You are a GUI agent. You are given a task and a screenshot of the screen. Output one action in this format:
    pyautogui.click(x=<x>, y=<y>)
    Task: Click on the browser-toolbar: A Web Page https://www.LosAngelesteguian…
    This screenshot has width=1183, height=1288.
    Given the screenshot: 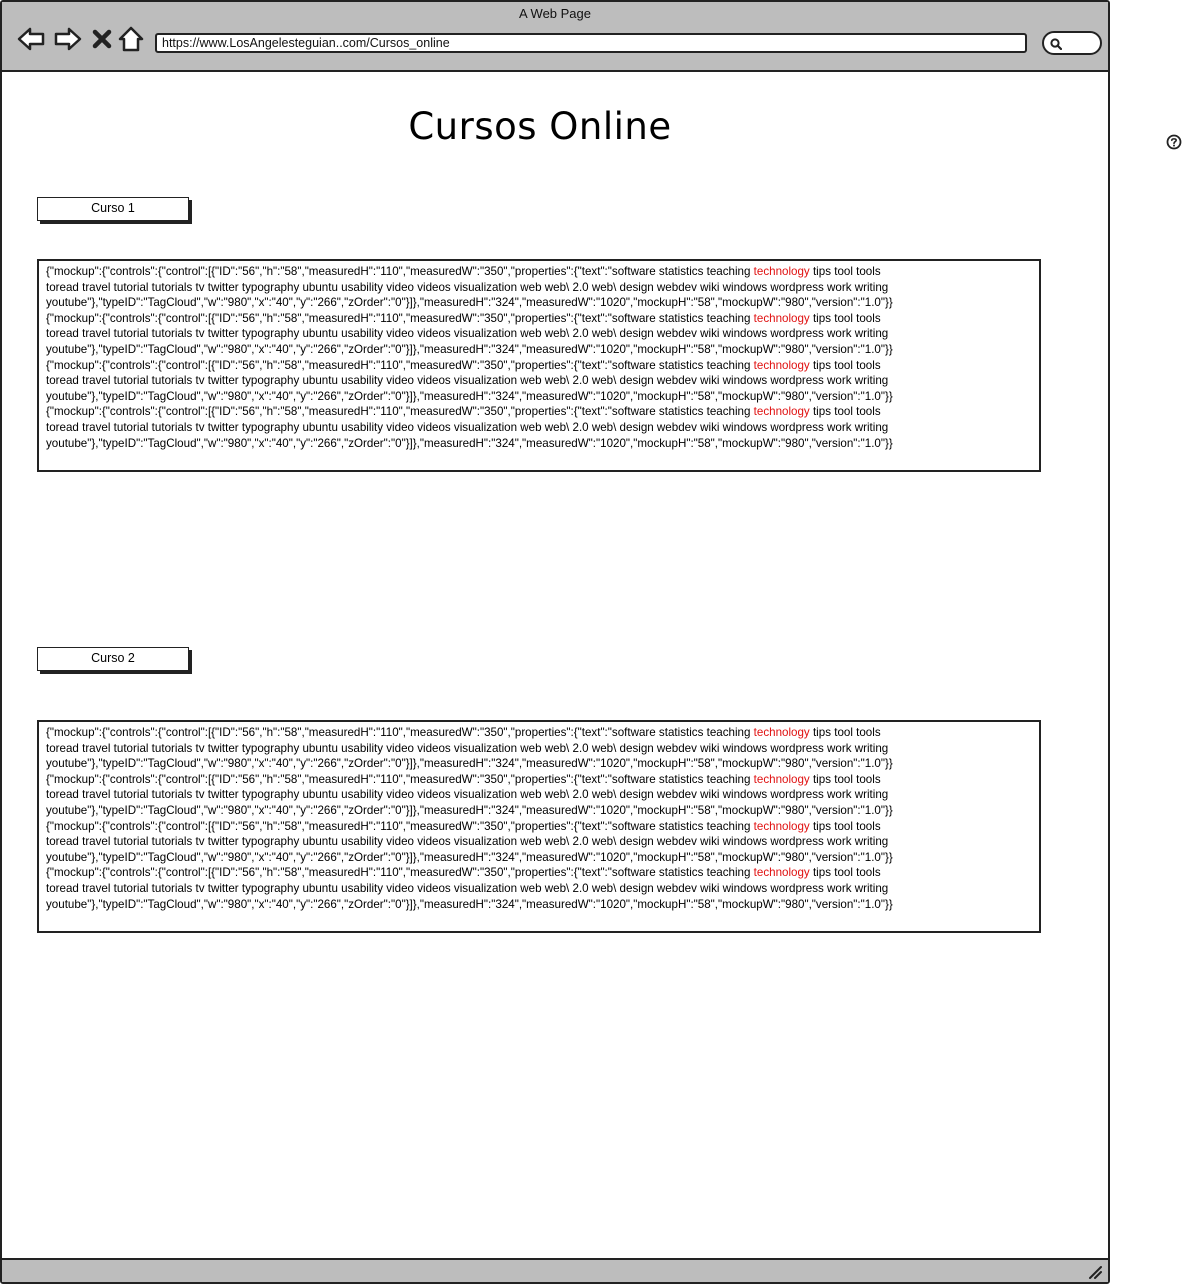 What is the action you would take?
    pyautogui.click(x=555, y=37)
    